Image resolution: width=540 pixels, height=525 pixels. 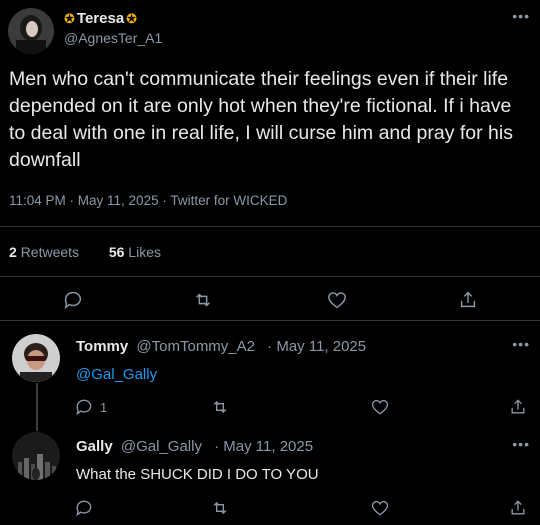 What do you see at coordinates (161, 446) in the screenshot?
I see `user-handle: @Gal_Gally` at bounding box center [161, 446].